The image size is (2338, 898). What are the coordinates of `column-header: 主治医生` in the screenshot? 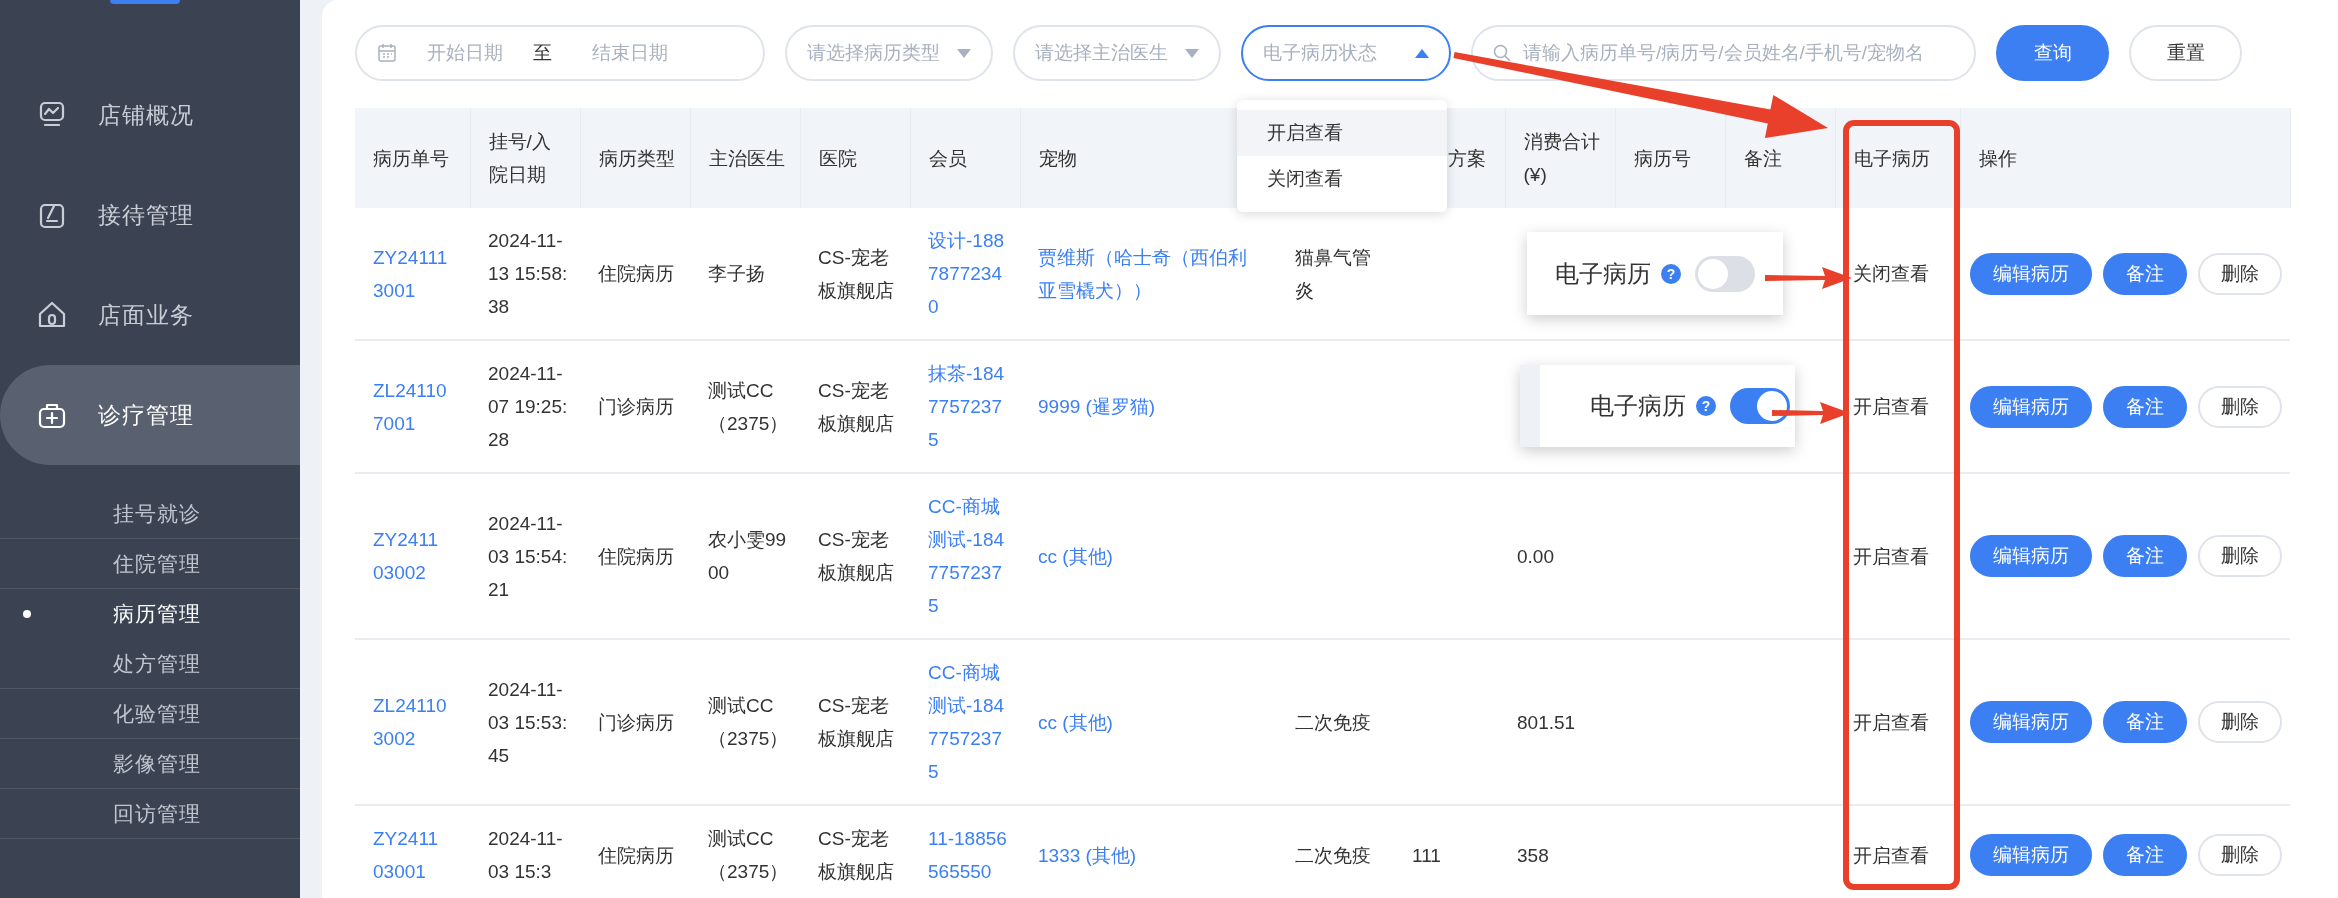 It's located at (745, 158).